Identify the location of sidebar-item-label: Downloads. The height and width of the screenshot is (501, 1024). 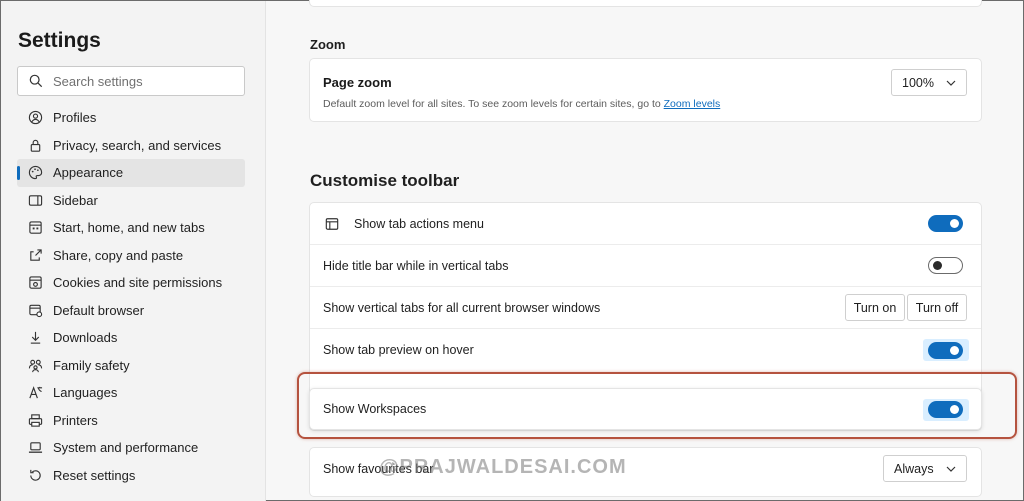
(85, 338).